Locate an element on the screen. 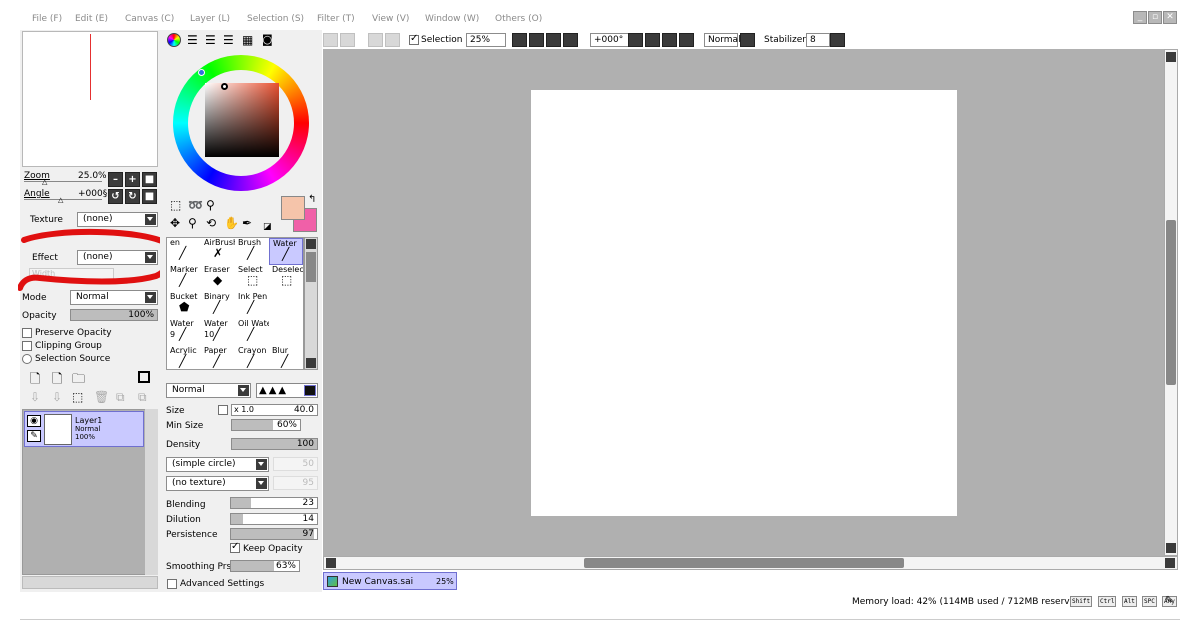  selection-source-radio is located at coordinates (27, 359).